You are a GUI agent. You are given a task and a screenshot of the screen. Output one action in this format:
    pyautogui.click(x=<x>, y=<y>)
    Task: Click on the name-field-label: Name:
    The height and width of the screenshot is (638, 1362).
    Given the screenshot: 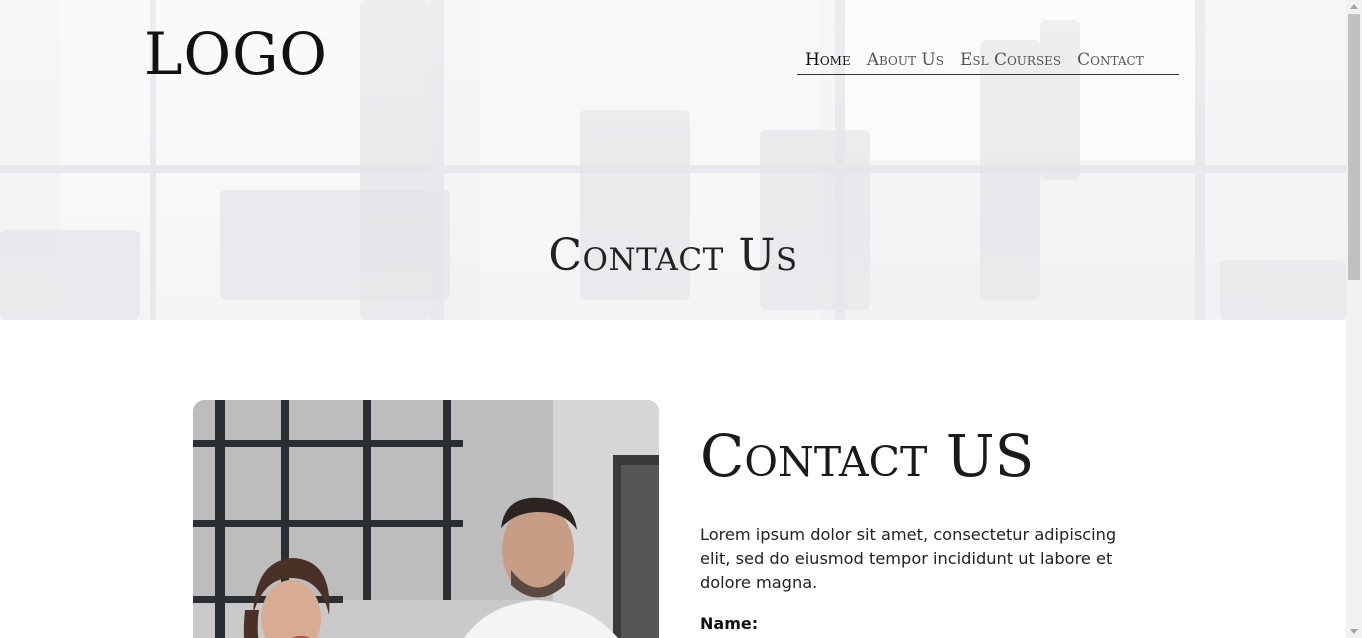 What is the action you would take?
    pyautogui.click(x=729, y=623)
    